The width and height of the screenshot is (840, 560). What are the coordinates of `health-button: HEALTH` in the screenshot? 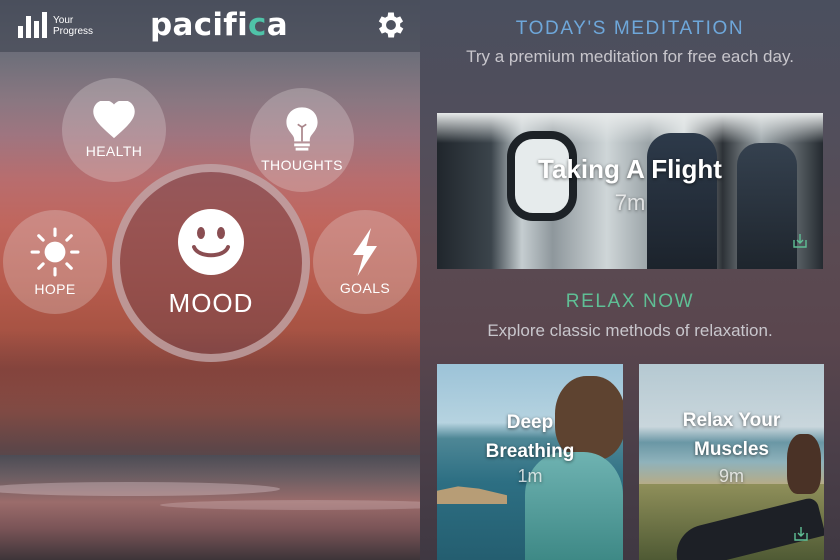 It's located at (114, 130).